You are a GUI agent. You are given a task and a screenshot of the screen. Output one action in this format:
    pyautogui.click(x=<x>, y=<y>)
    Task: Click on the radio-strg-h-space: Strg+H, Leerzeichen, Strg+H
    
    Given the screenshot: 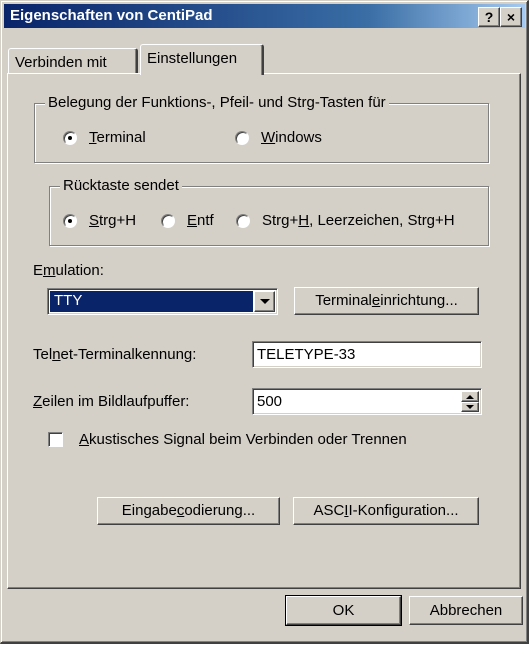 What is the action you would take?
    pyautogui.click(x=345, y=220)
    